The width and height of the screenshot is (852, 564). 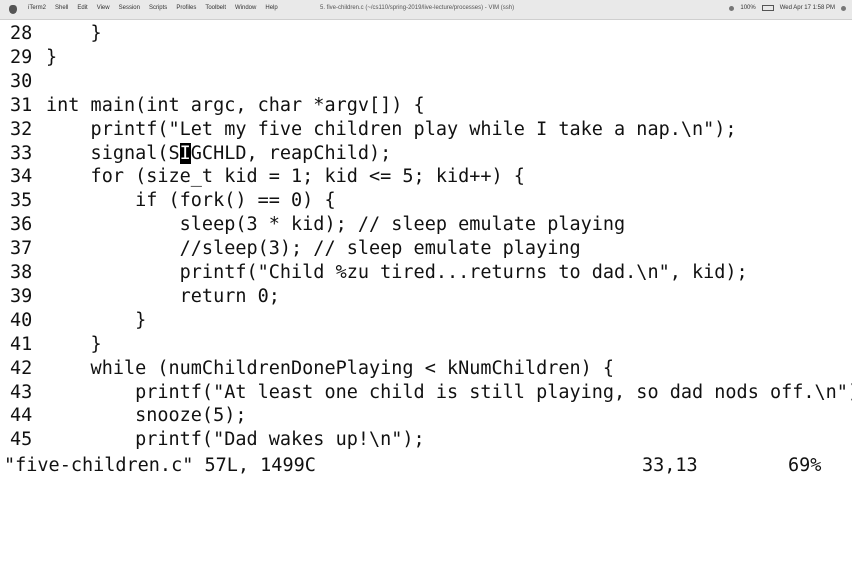 What do you see at coordinates (245, 8) in the screenshot?
I see `menu-window: Window` at bounding box center [245, 8].